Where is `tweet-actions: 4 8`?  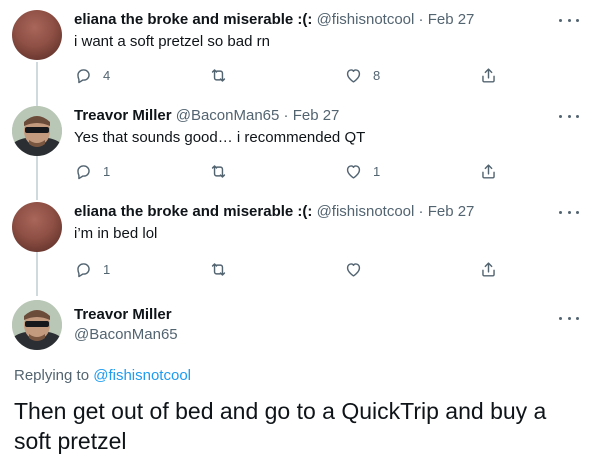
tweet-actions: 4 8 is located at coordinates (294, 75).